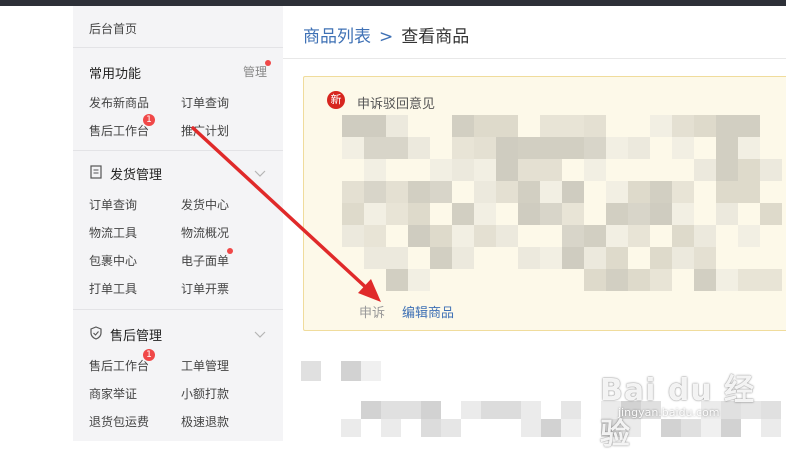  I want to click on section-title-common: 常用功能, so click(115, 74).